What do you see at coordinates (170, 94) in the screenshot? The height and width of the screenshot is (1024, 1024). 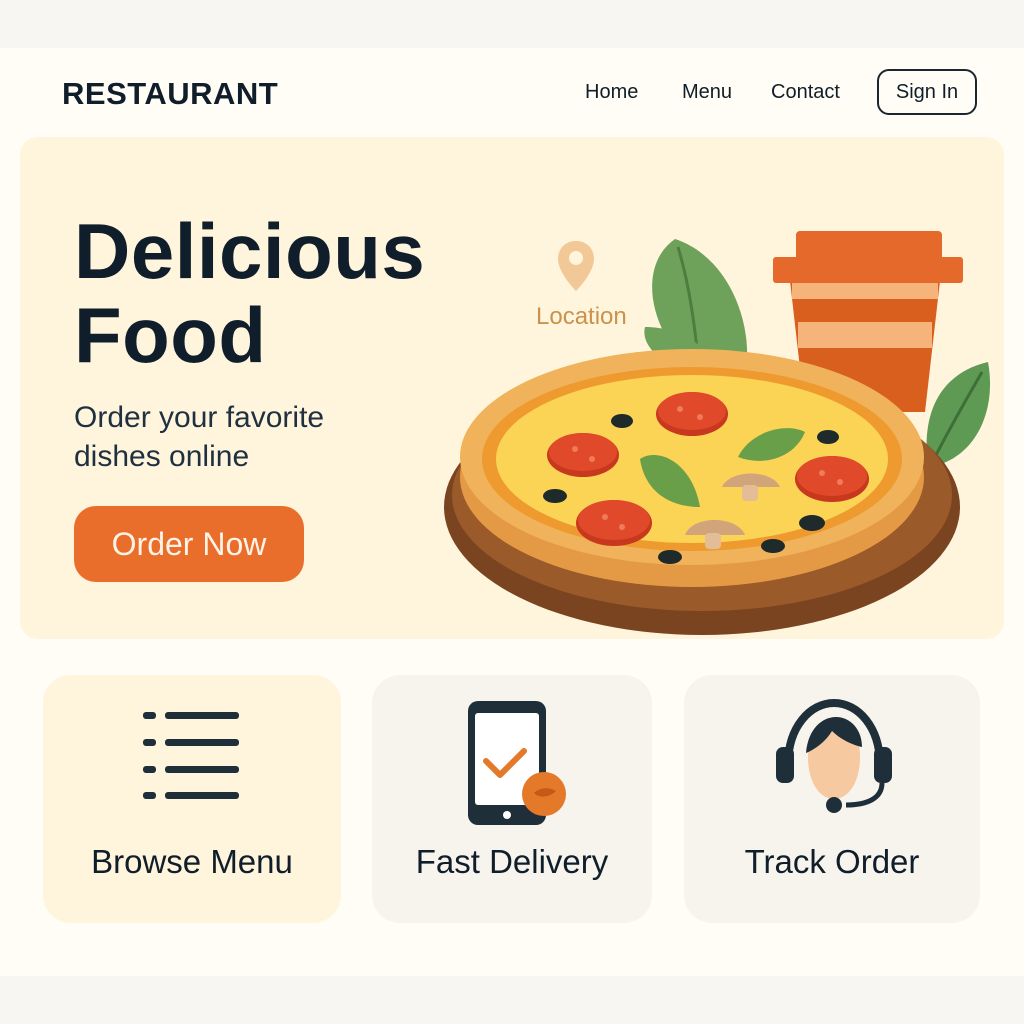 I see `brand-logo: RESTAURANT` at bounding box center [170, 94].